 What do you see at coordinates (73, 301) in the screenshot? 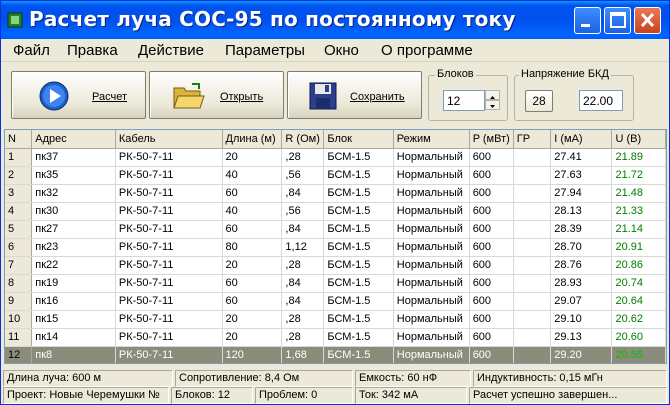
I see `address-cell: пк16` at bounding box center [73, 301].